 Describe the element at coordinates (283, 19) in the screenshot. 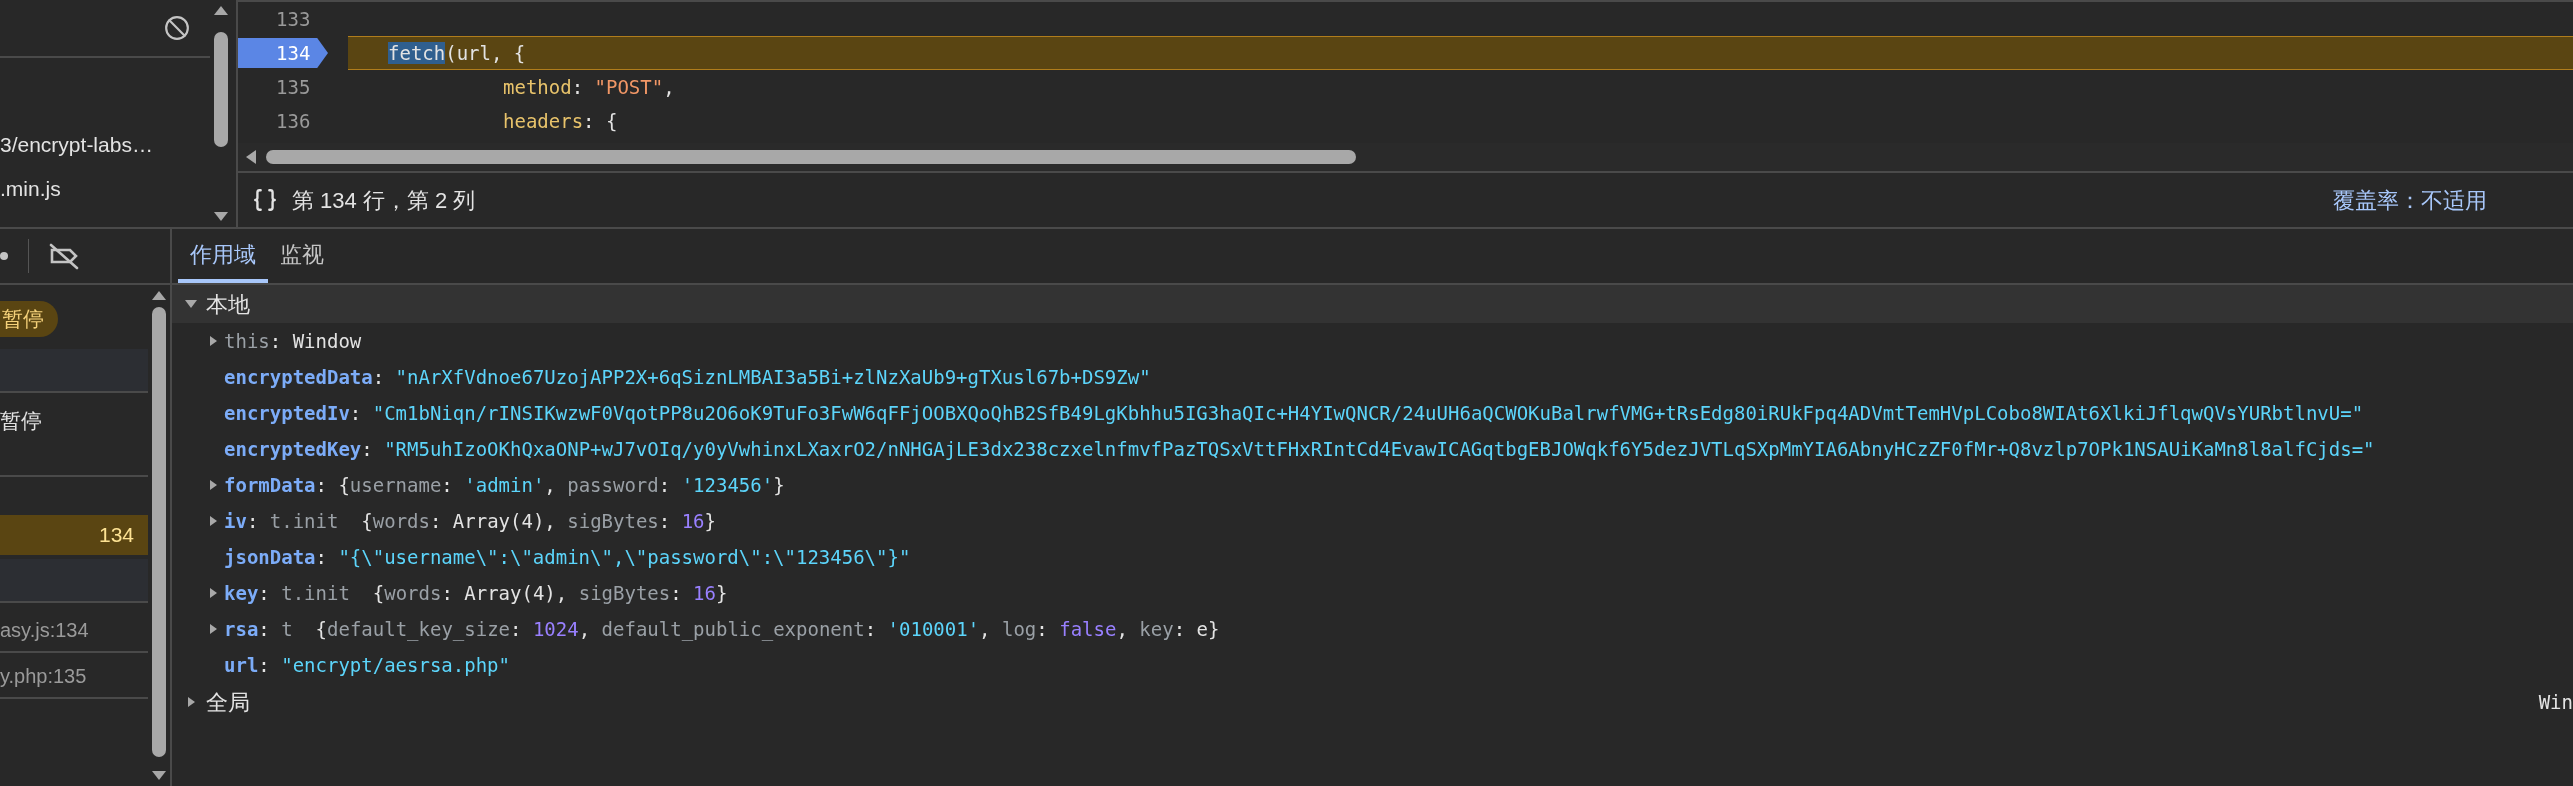

I see `line-number: 133` at that location.